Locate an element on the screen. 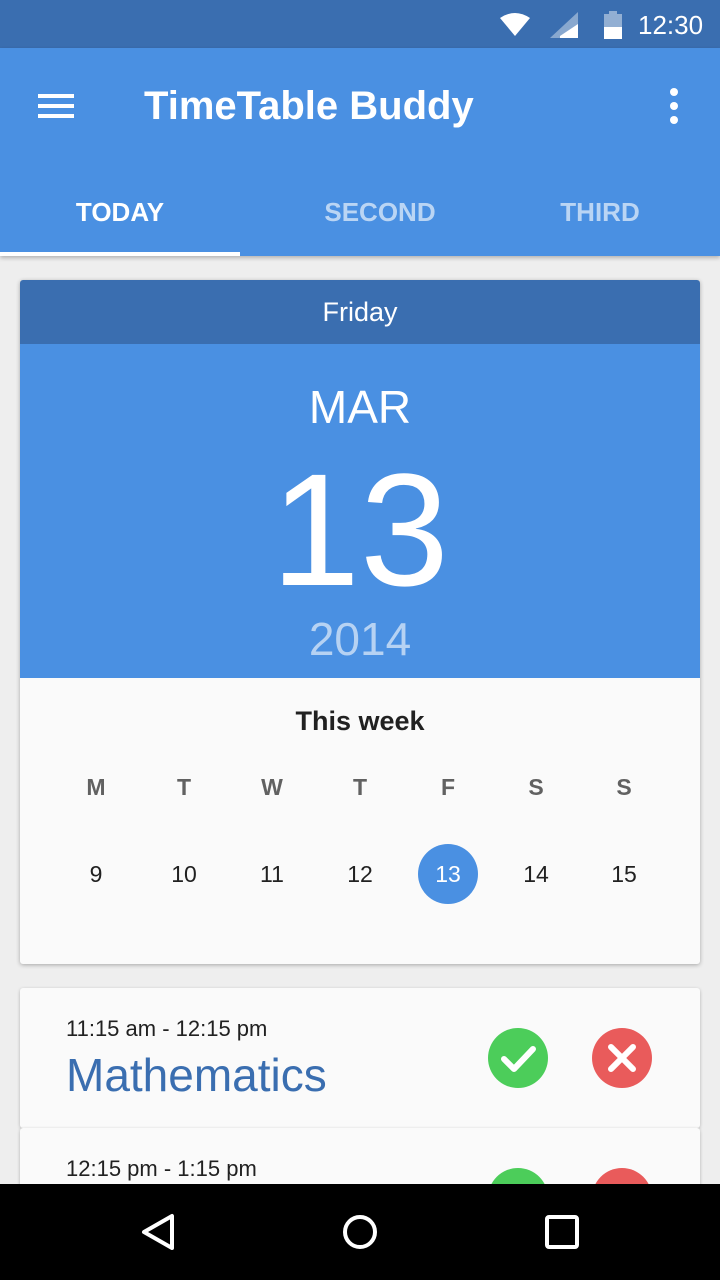 The width and height of the screenshot is (720, 1280). week-date: 14 is located at coordinates (536, 874).